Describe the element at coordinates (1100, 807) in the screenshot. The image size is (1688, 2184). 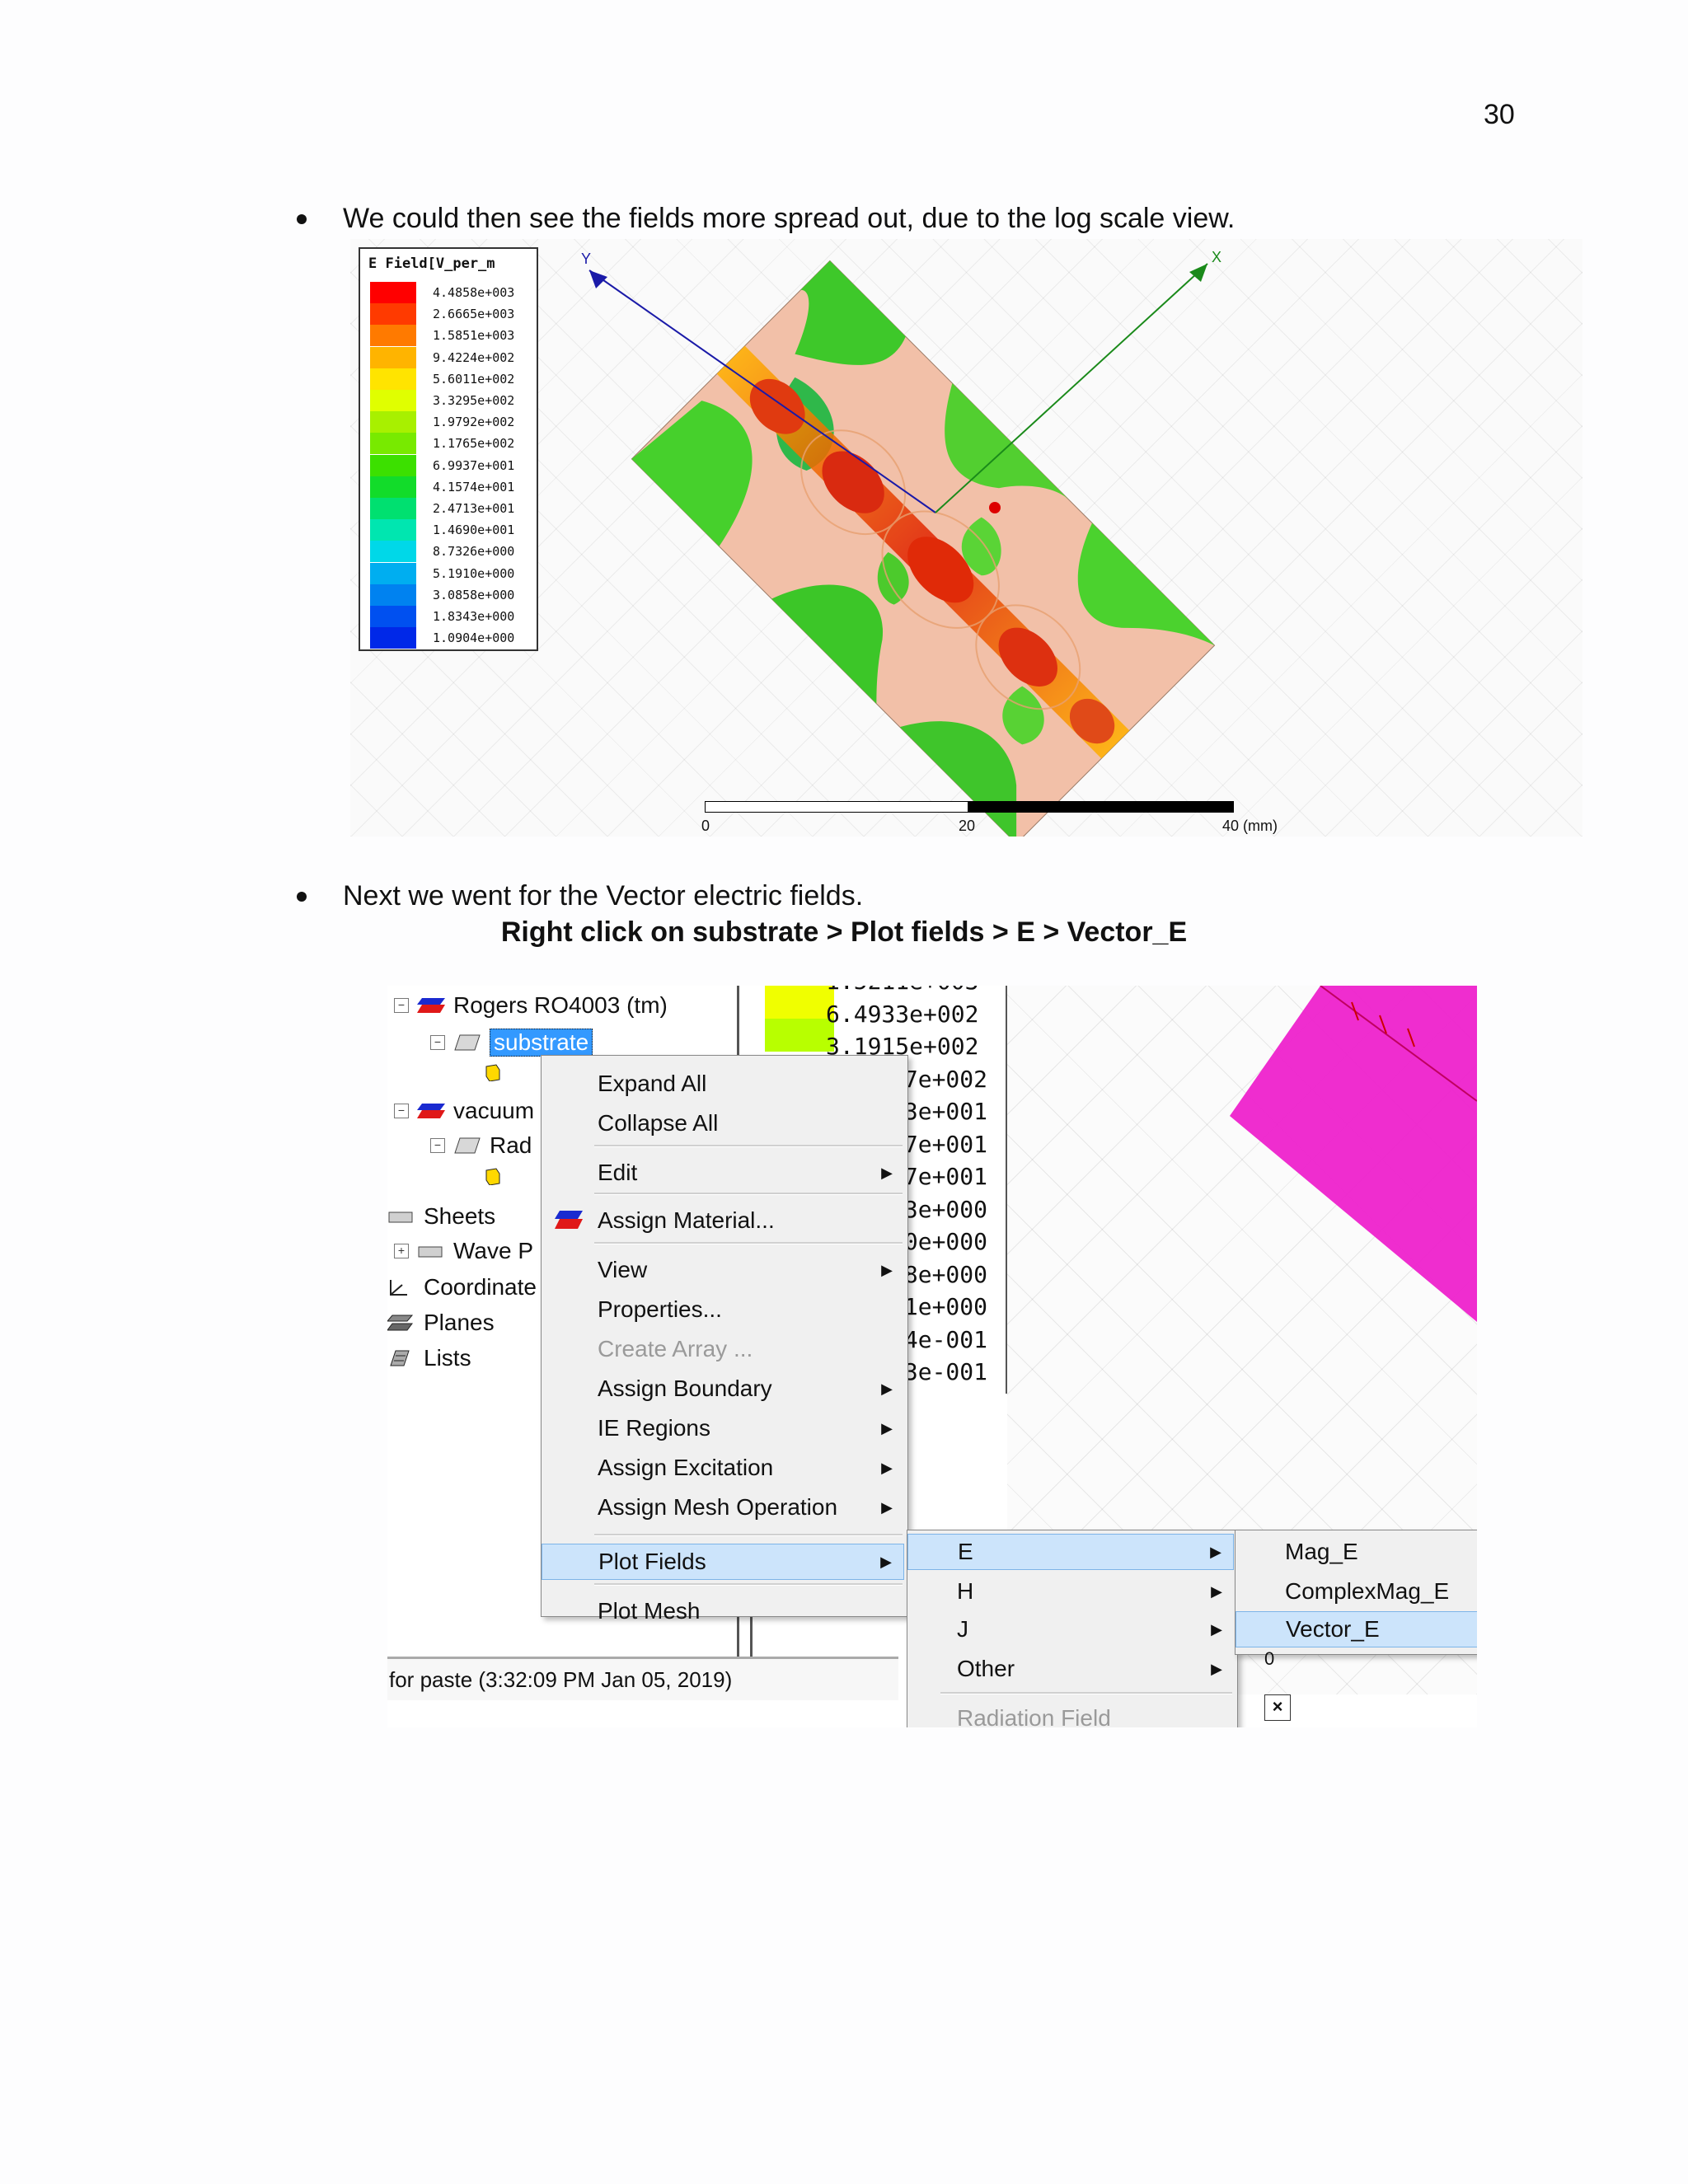
I see `scale-bar-fill` at that location.